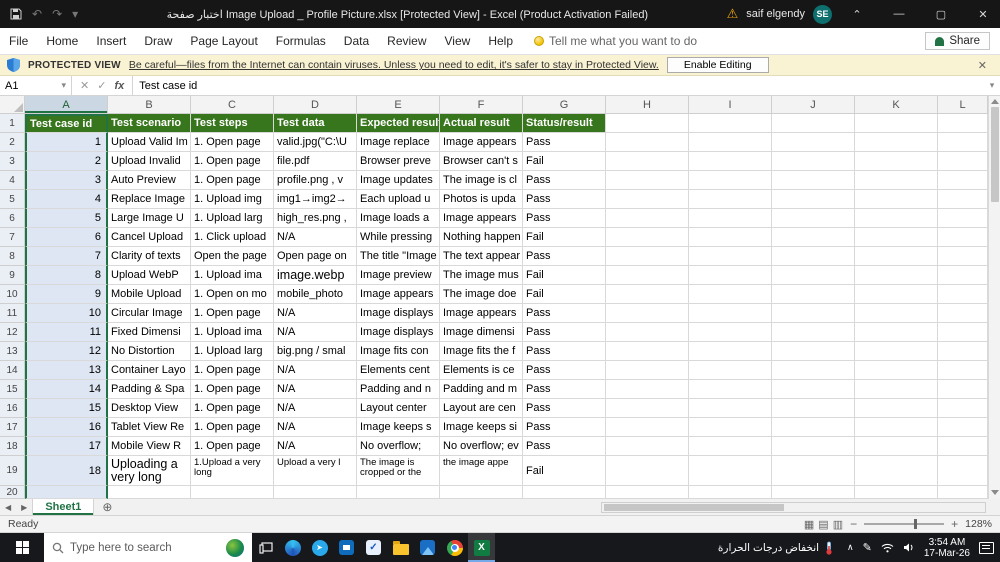 The width and height of the screenshot is (1000, 562). I want to click on enter-icon: ✓, so click(101, 85).